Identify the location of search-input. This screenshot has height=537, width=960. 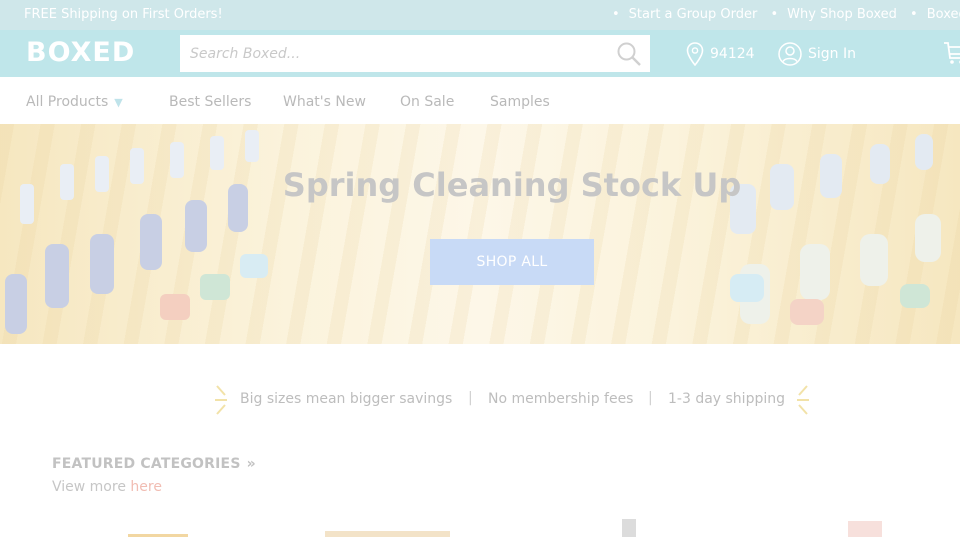
(395, 53).